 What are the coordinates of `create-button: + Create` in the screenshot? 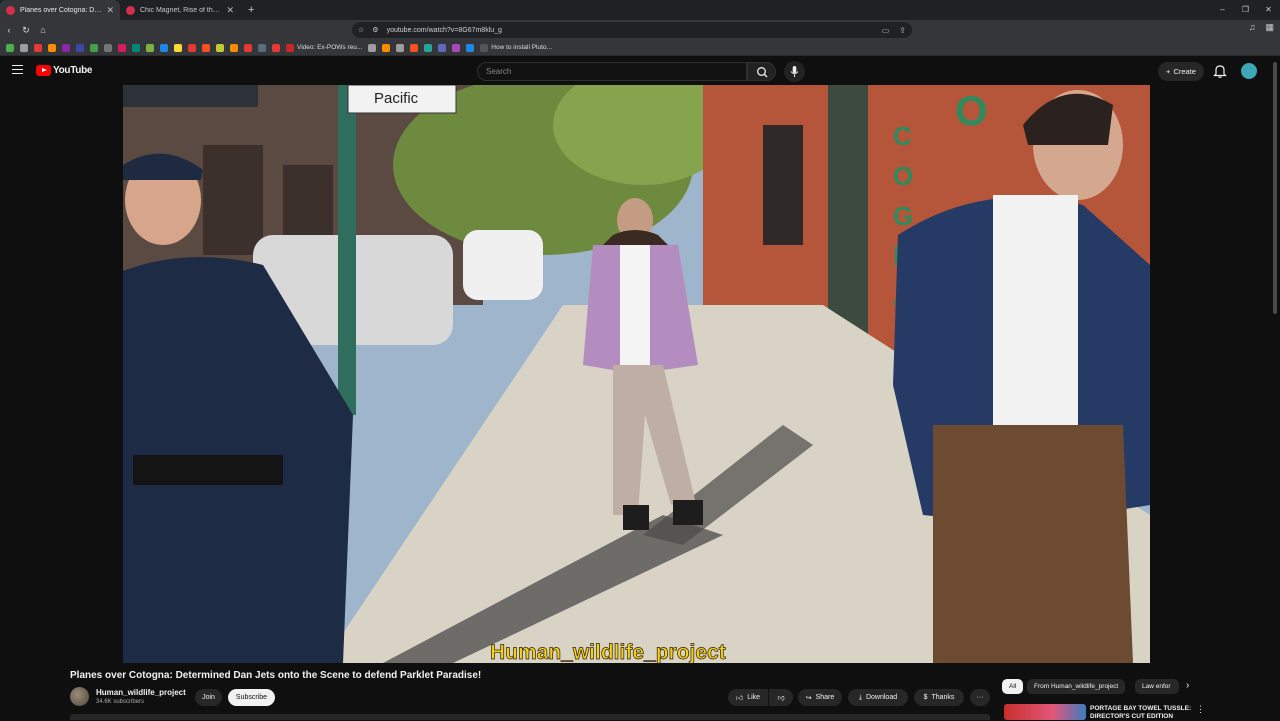 It's located at (1181, 71).